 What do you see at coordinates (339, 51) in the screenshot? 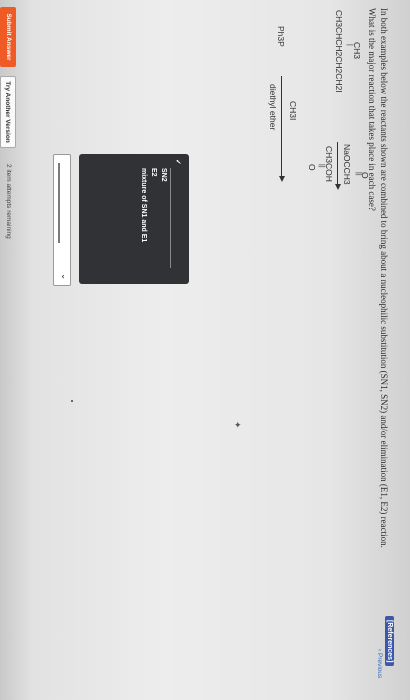
I see `reaction1-substrate: CH3CHCH2CH2CH2I` at bounding box center [339, 51].